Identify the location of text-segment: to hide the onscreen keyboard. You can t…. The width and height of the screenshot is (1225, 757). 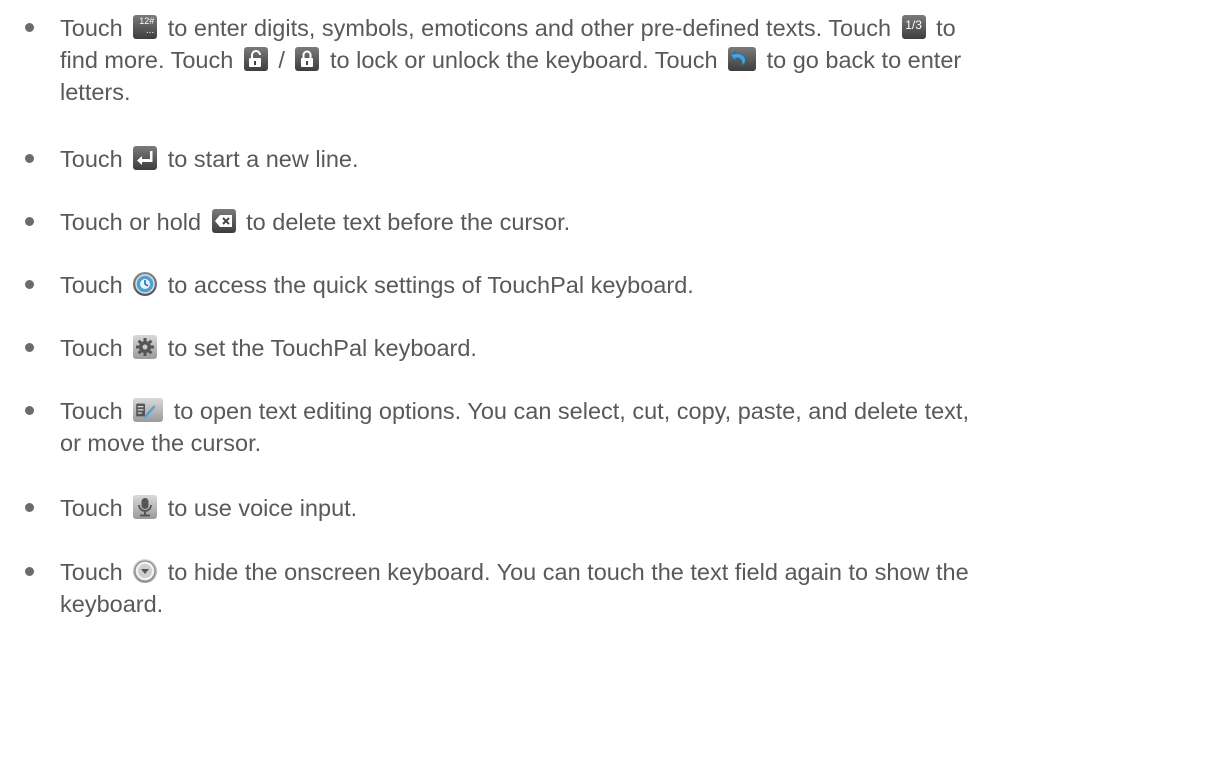
(568, 572).